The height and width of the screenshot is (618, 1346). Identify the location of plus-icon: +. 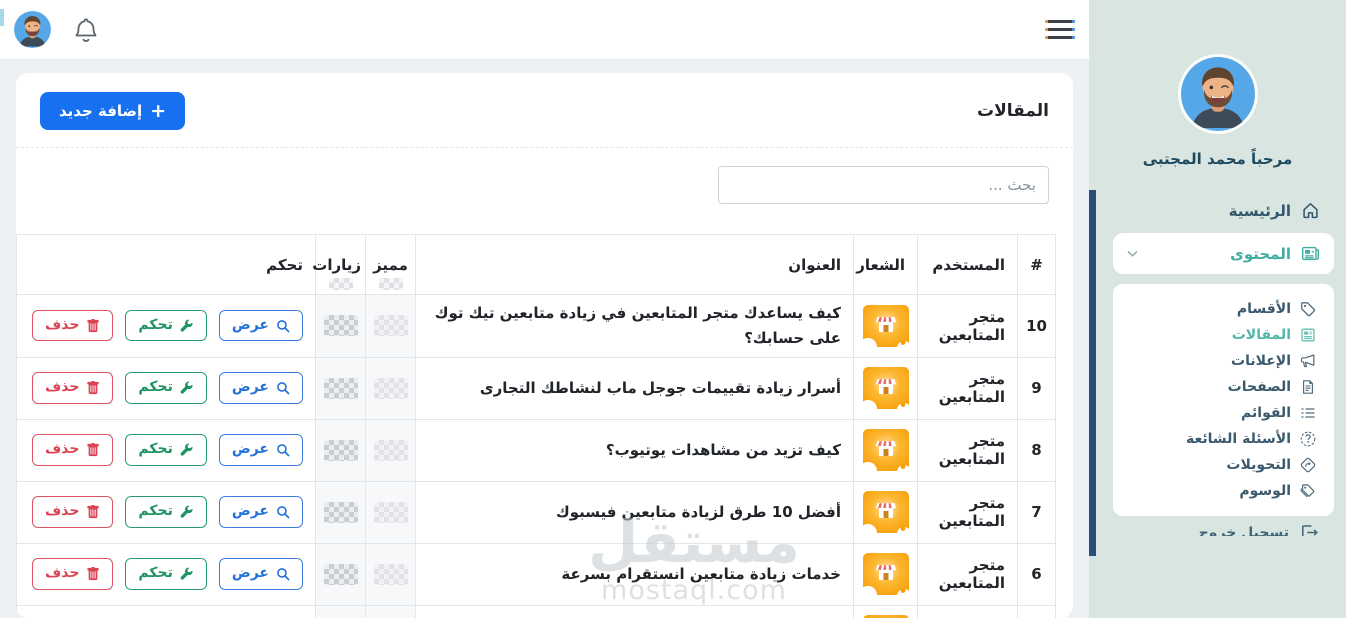
(158, 111).